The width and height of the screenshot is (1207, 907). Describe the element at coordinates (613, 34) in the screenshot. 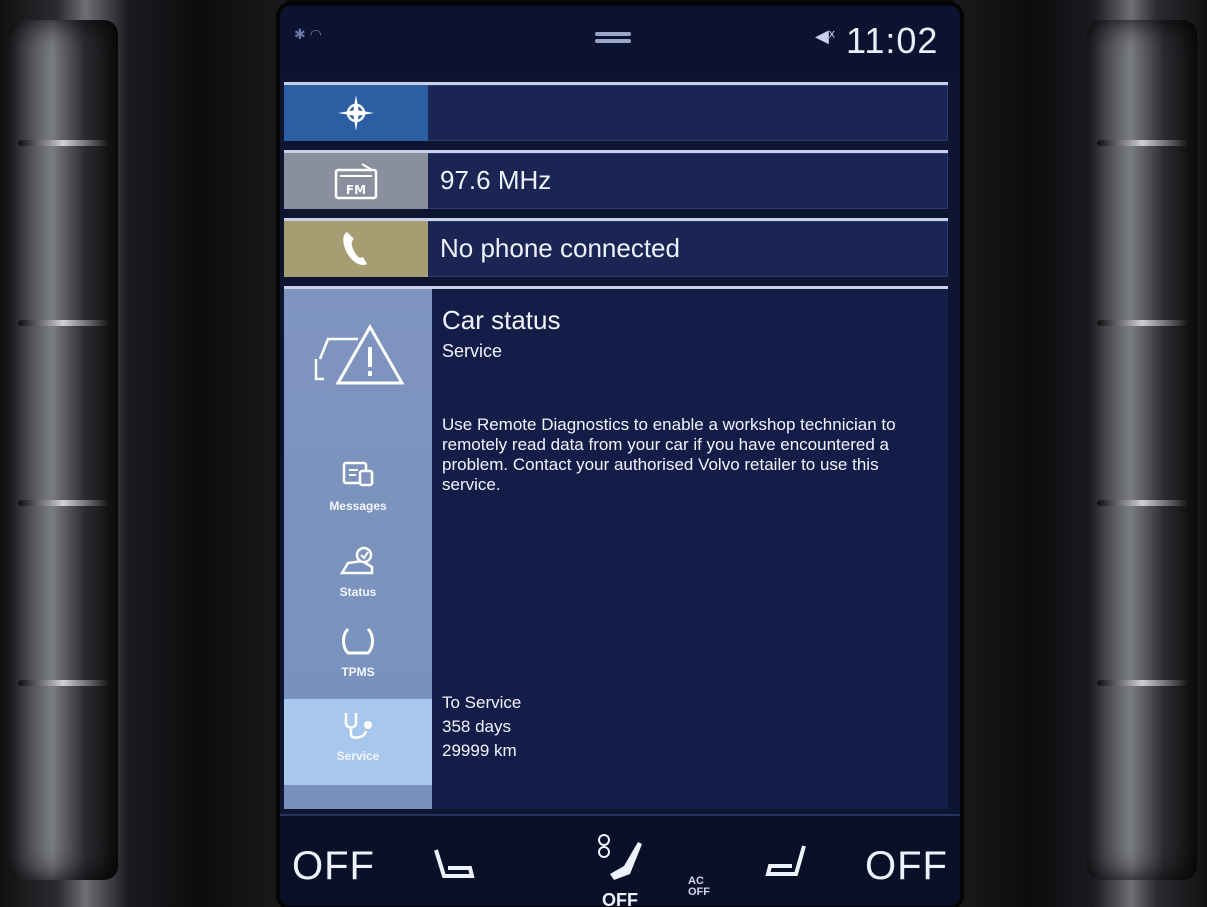

I see `pull-down-handle` at that location.